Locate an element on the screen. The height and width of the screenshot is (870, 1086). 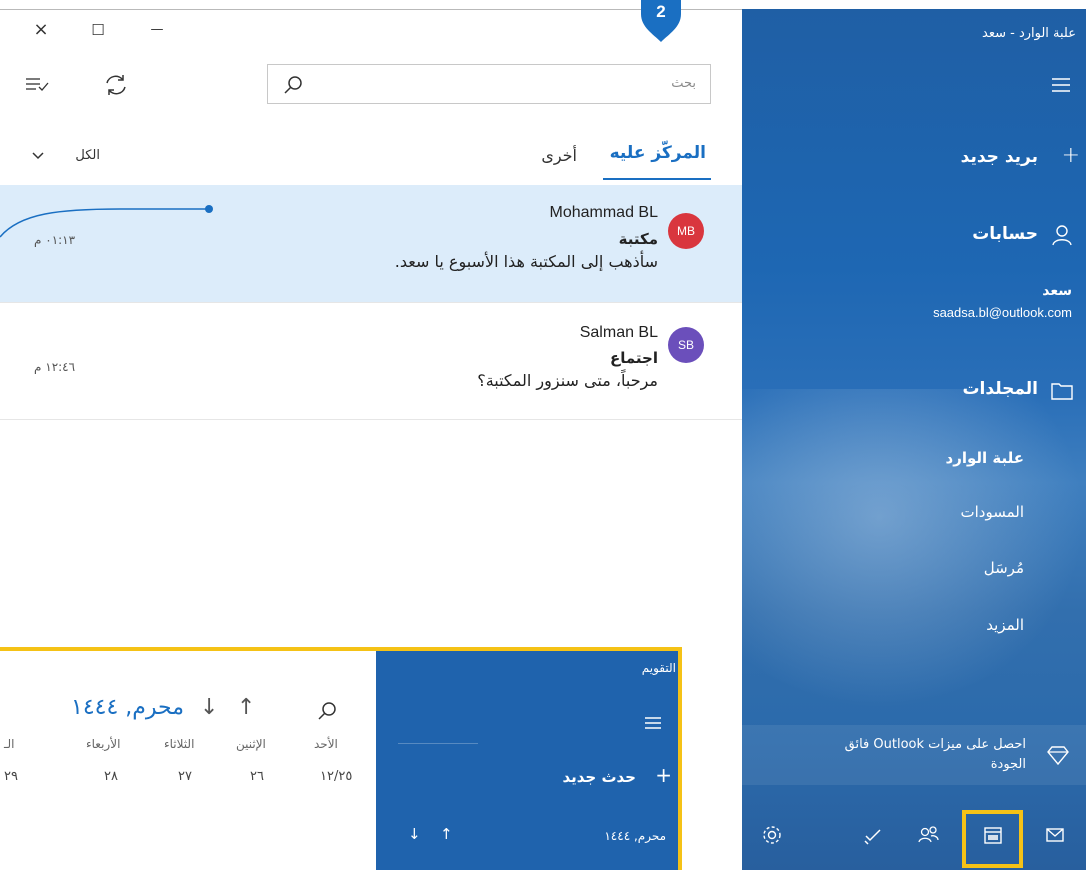
weekday-header: الأحد is located at coordinates (326, 744).